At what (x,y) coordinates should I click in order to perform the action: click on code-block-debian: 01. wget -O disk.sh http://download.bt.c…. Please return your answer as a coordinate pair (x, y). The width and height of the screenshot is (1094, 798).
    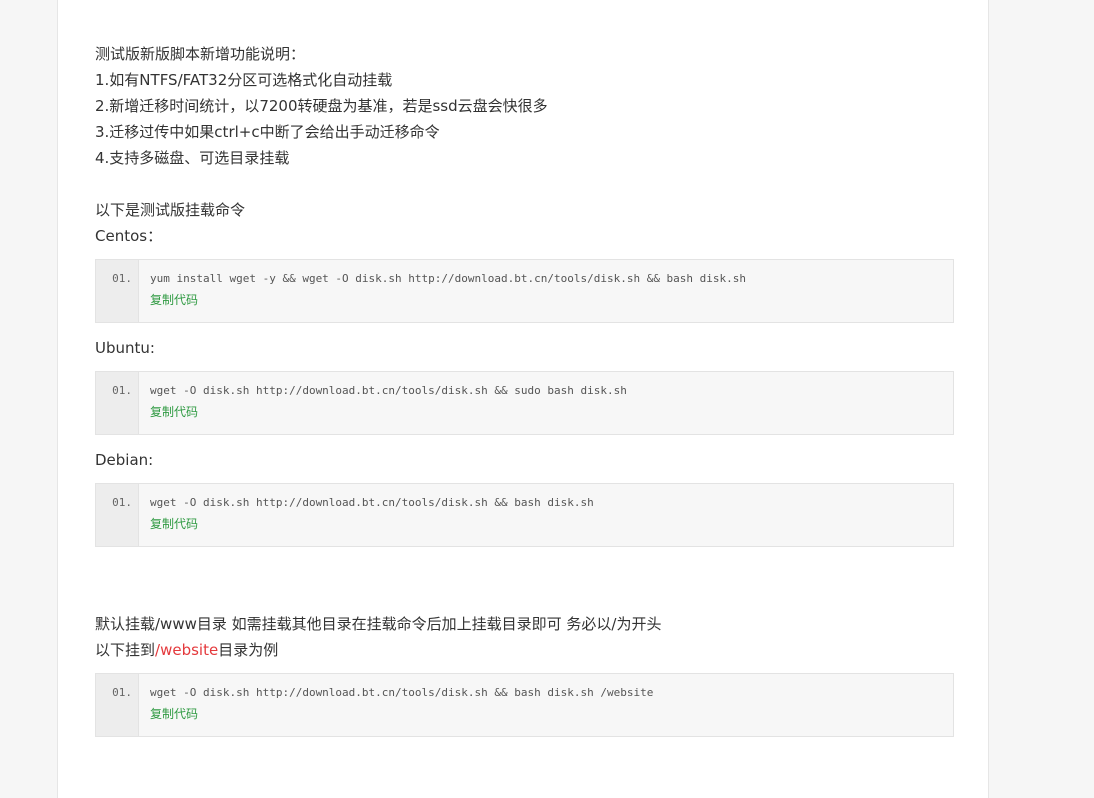
    Looking at the image, I should click on (524, 515).